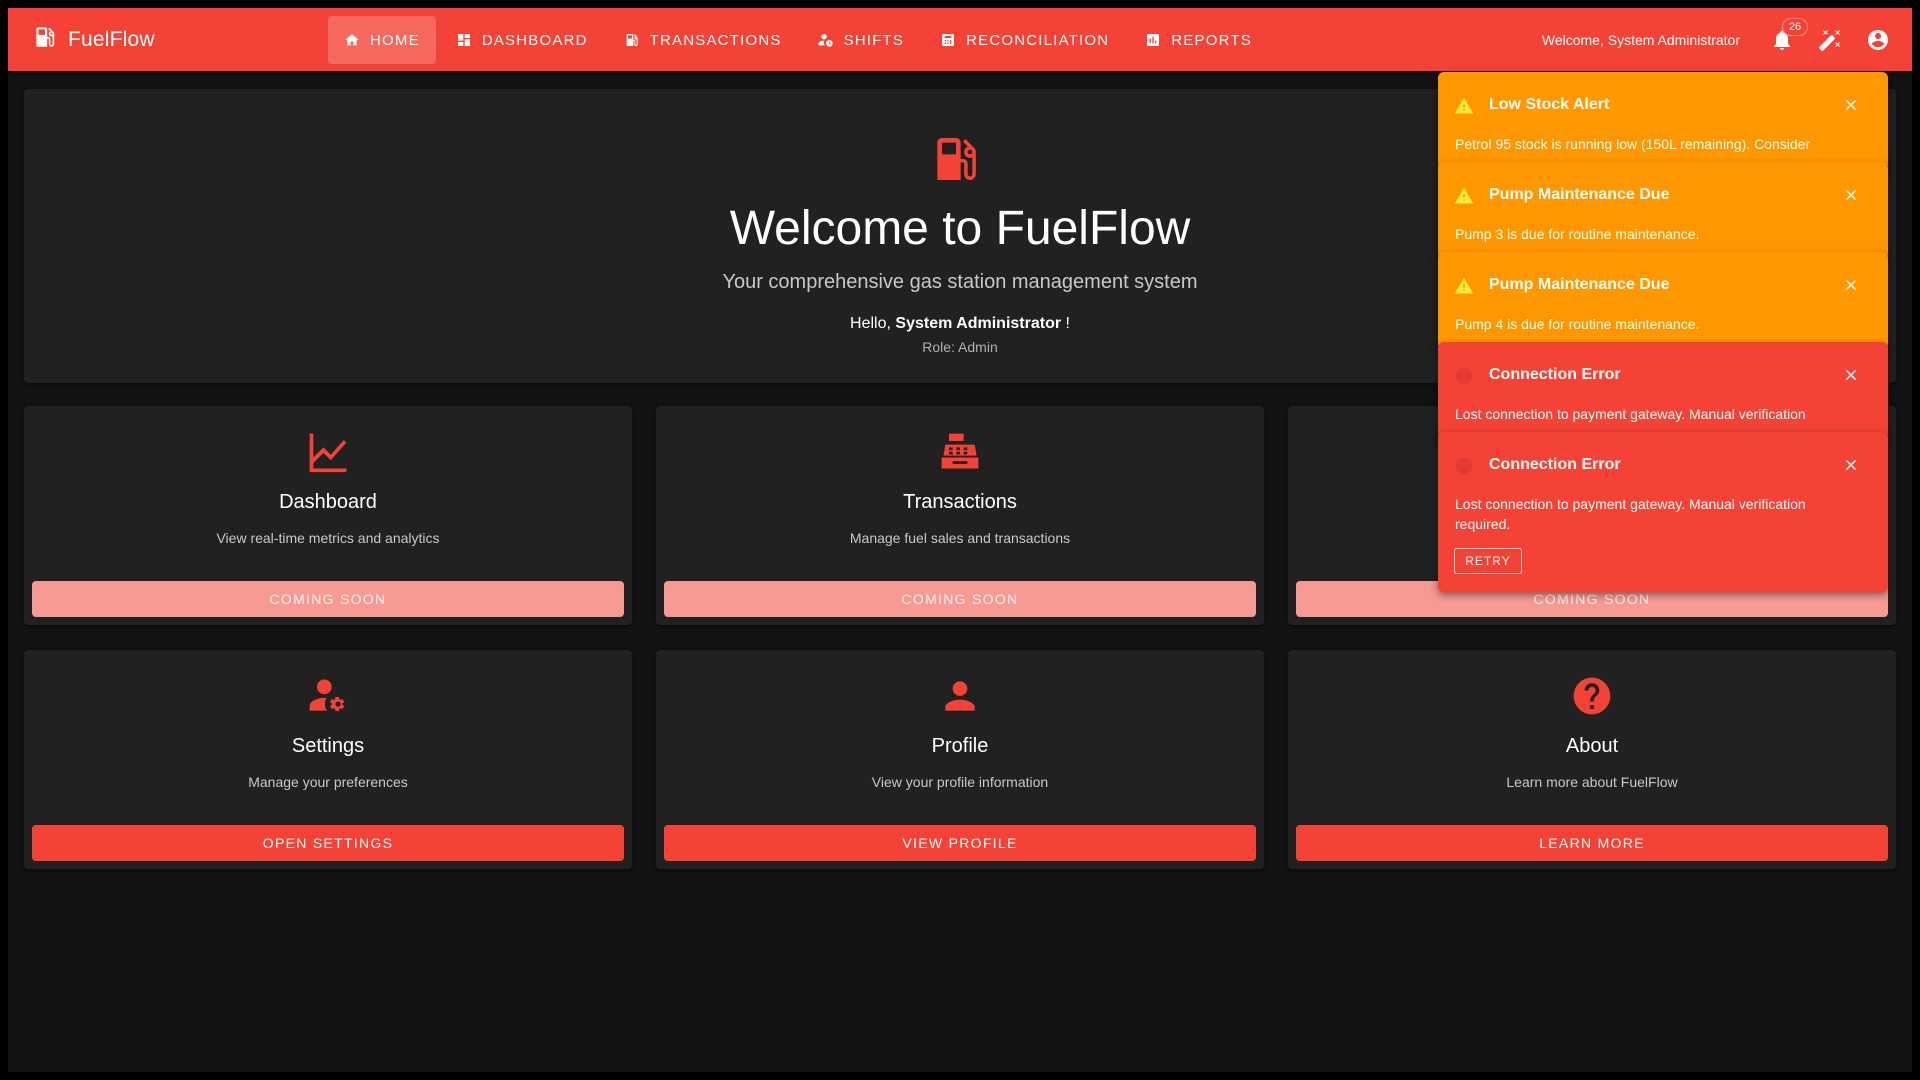 The height and width of the screenshot is (1080, 1920). I want to click on greeting-suffix: !, so click(1067, 323).